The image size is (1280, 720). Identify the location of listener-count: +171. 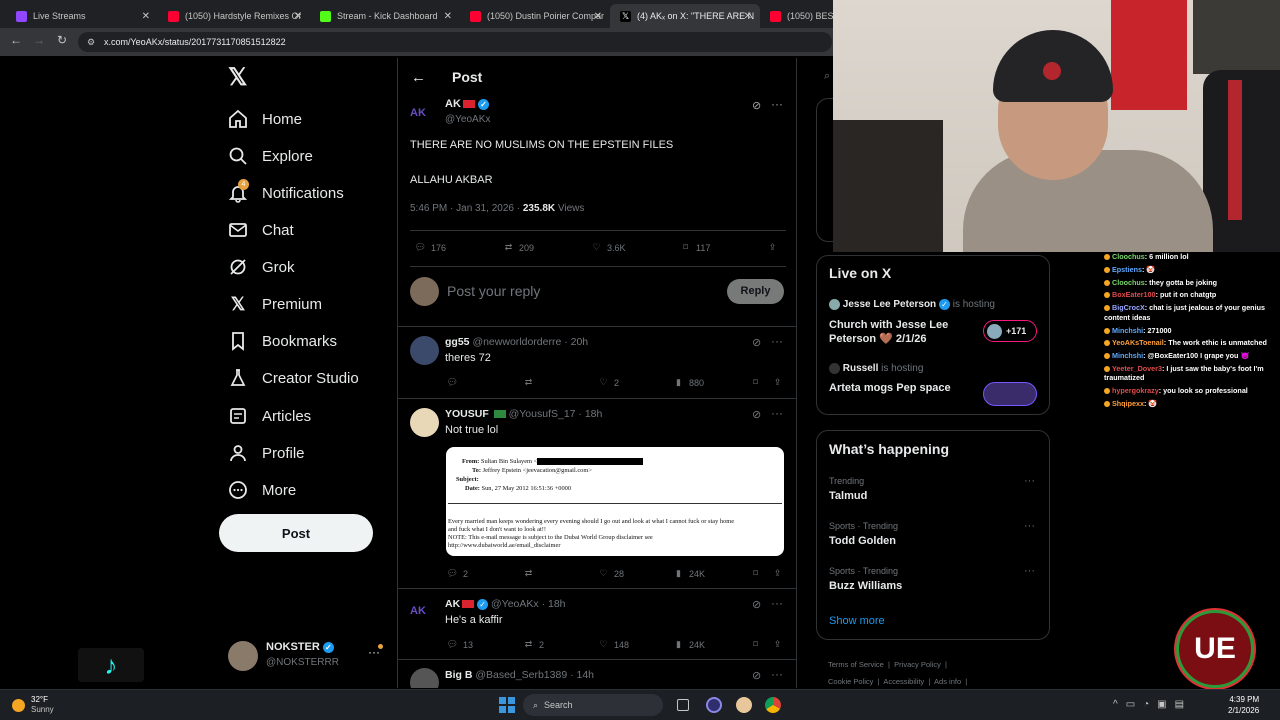
(1010, 331).